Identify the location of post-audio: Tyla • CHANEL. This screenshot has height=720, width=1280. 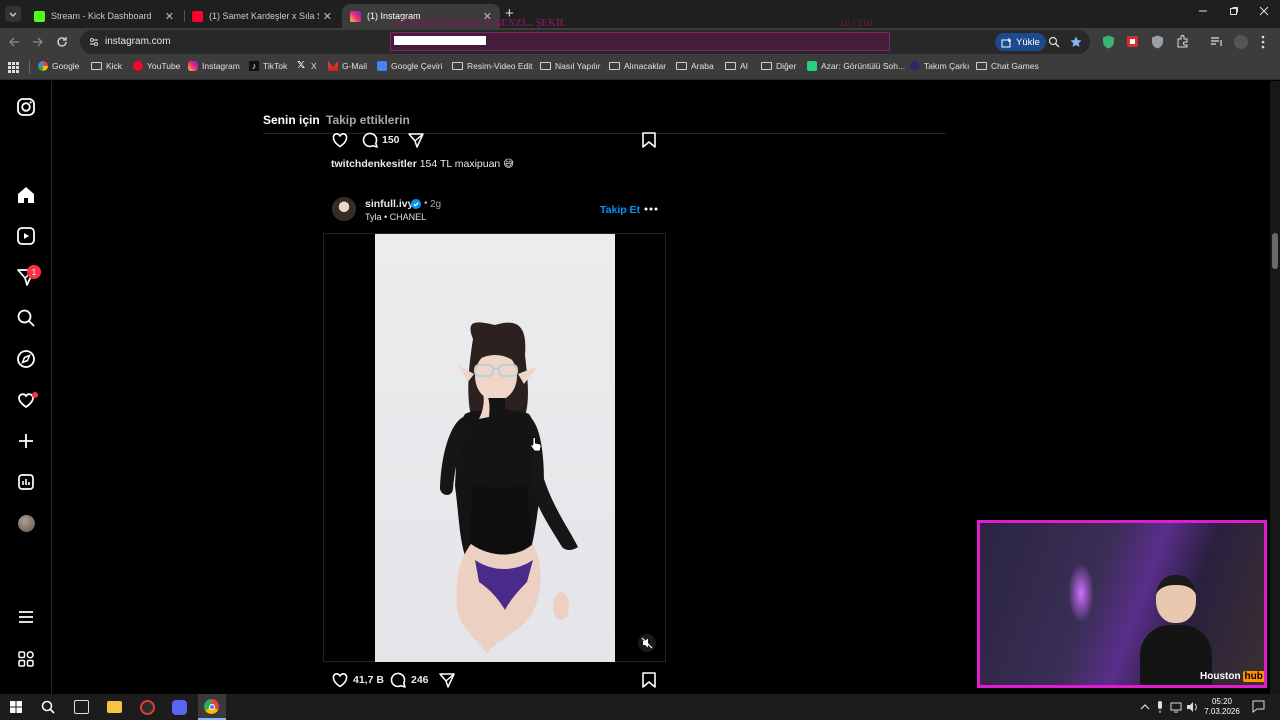
(395, 217).